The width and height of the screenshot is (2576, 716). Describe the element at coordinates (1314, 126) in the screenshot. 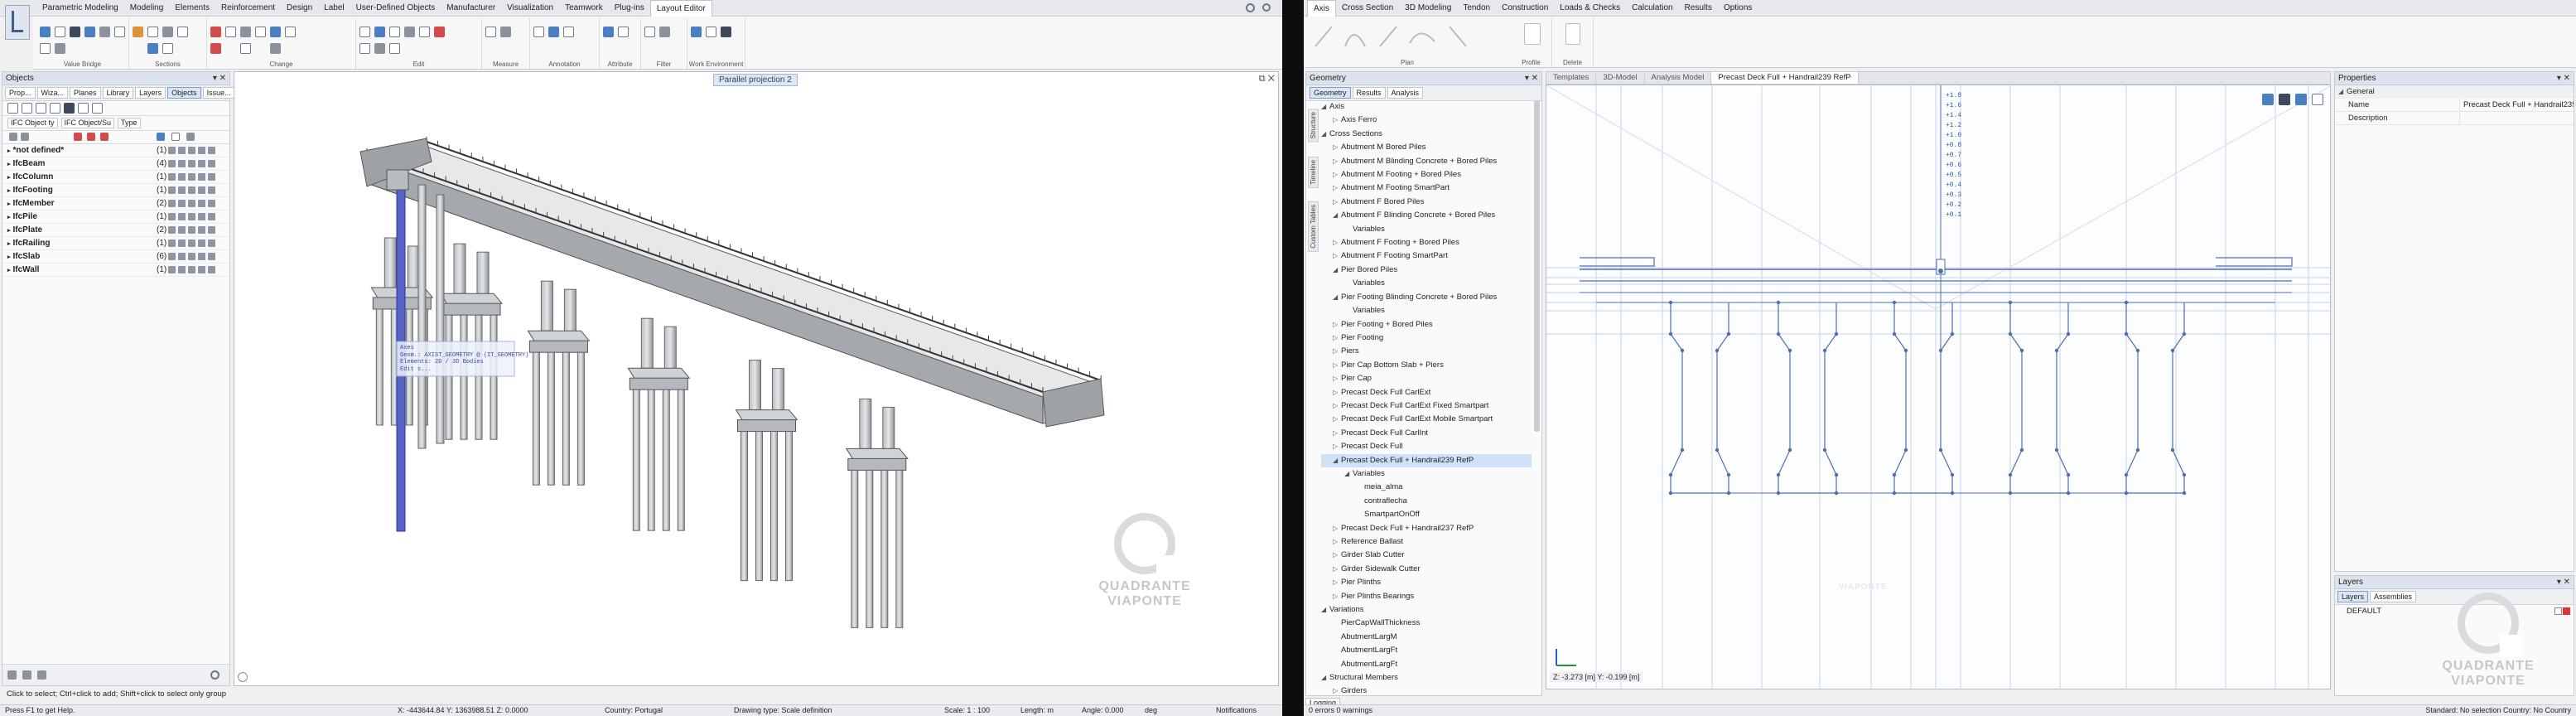

I see `vertical-tab-structure: Structure` at that location.